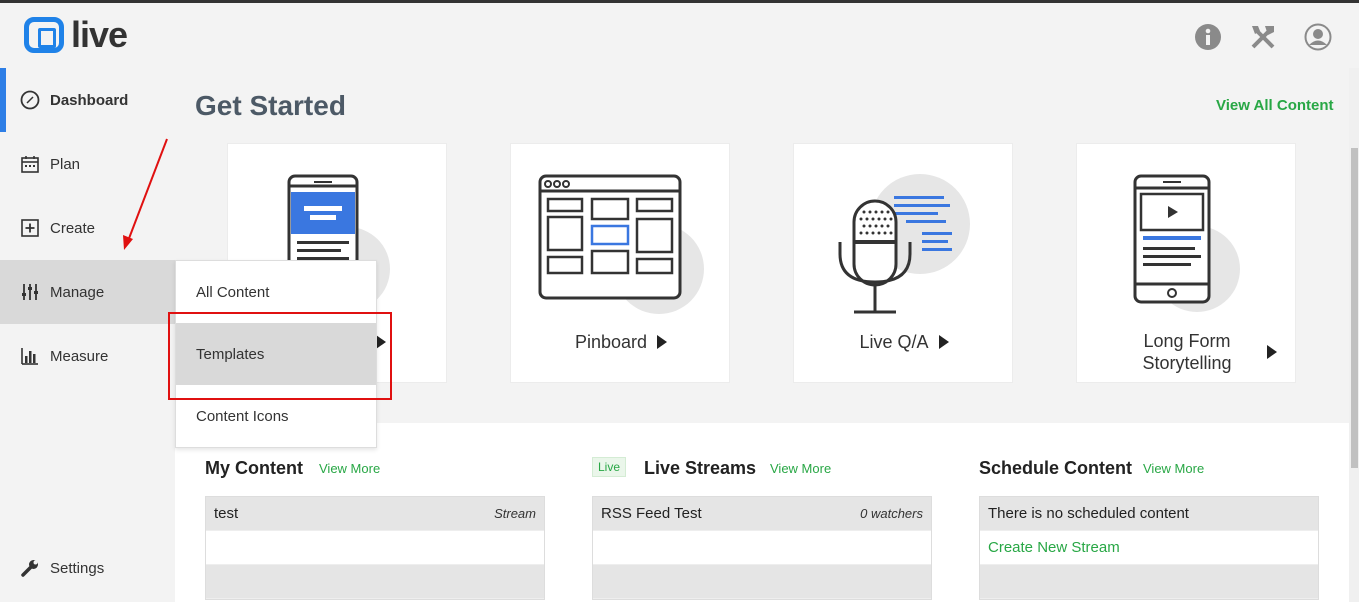 This screenshot has width=1359, height=602. I want to click on long-form-storytelling-card: Long Form Storytelling, so click(1186, 263).